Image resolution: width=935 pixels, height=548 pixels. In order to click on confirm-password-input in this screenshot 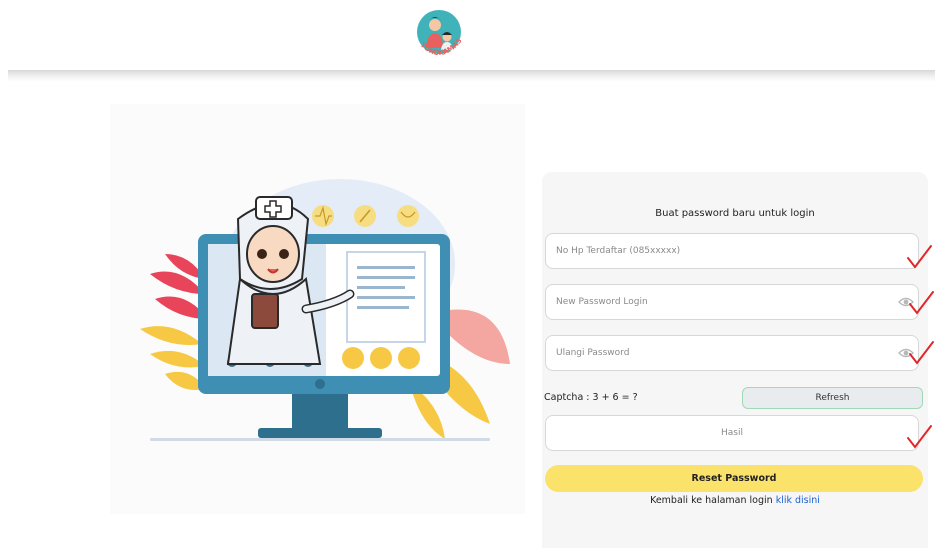, I will do `click(711, 353)`.